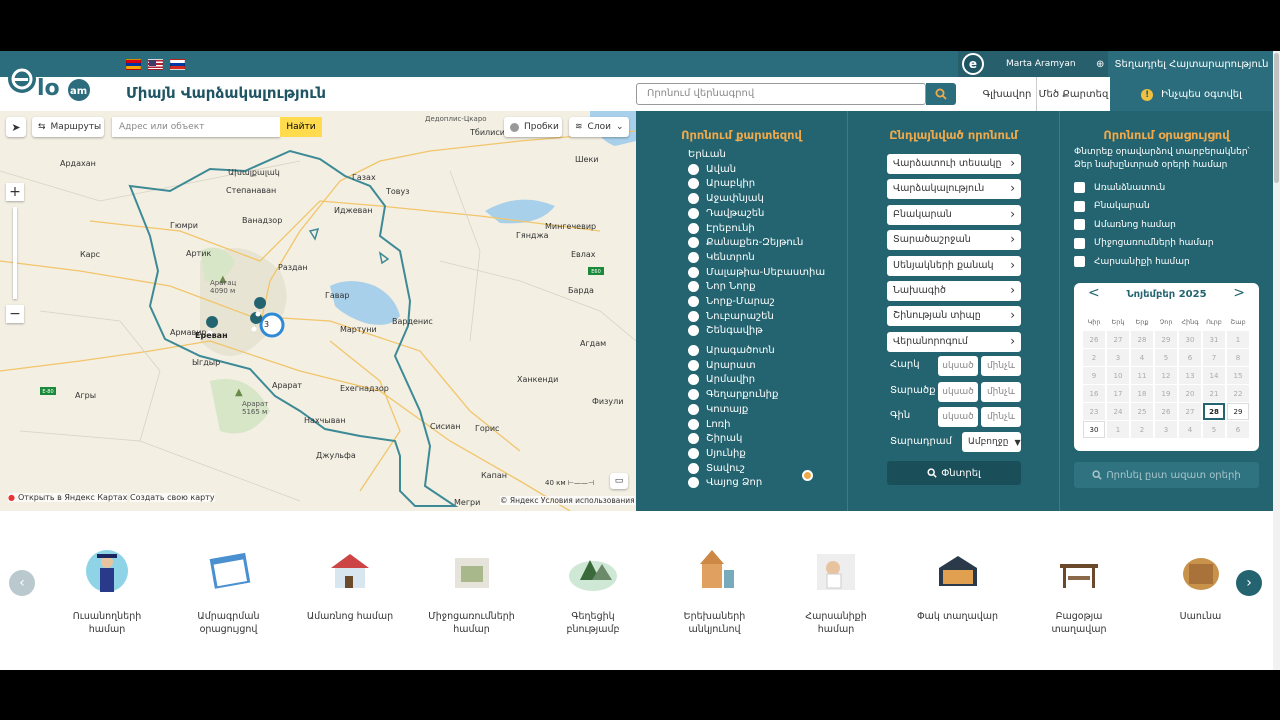 The width and height of the screenshot is (1280, 720). Describe the element at coordinates (1239, 293) in the screenshot. I see `calendar-next-button: >` at that location.